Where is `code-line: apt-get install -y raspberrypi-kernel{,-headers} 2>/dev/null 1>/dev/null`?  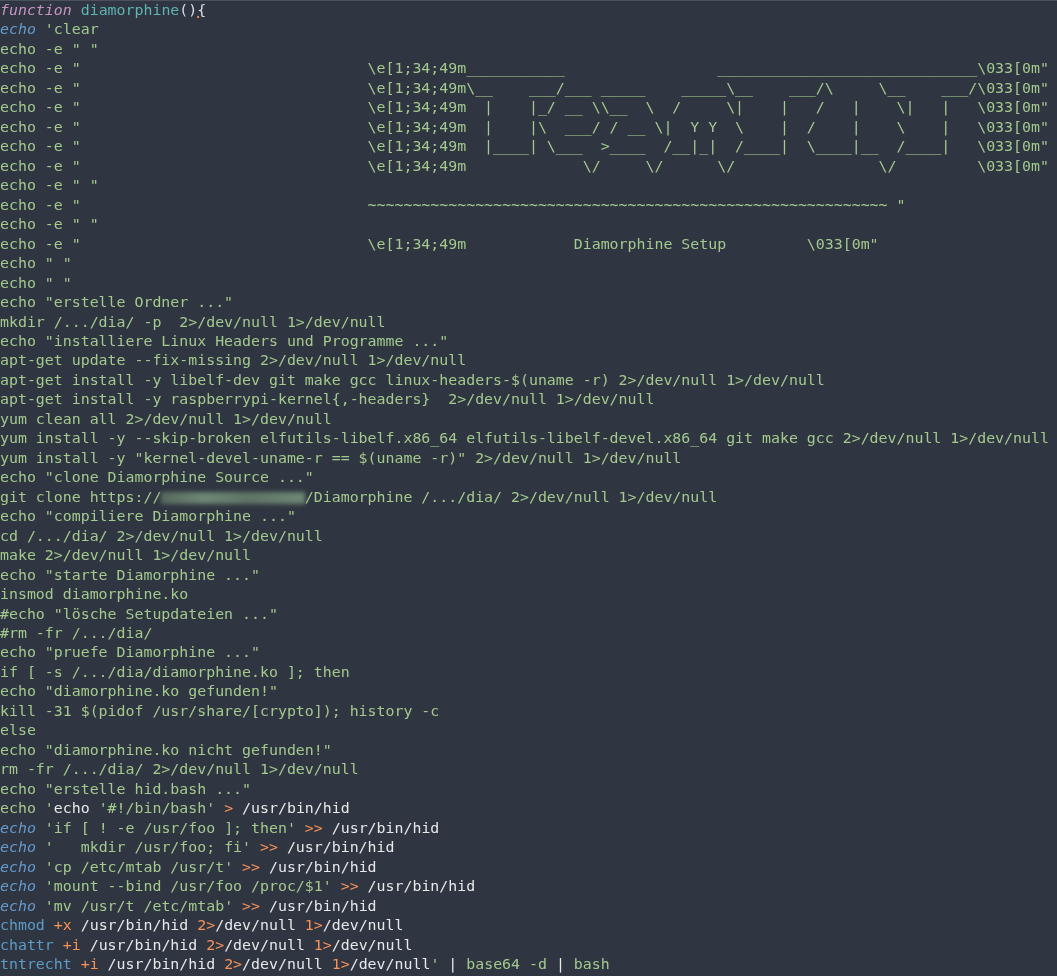 code-line: apt-get install -y raspberrypi-kernel{,-headers} 2>/dev/null 1>/dev/null is located at coordinates (328, 400).